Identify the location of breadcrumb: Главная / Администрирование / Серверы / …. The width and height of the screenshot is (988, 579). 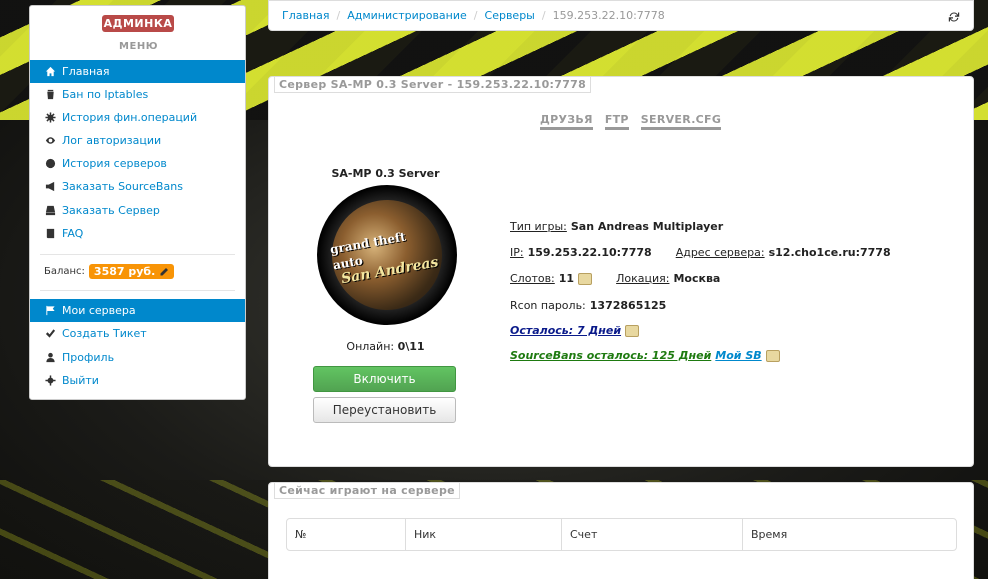
(621, 15).